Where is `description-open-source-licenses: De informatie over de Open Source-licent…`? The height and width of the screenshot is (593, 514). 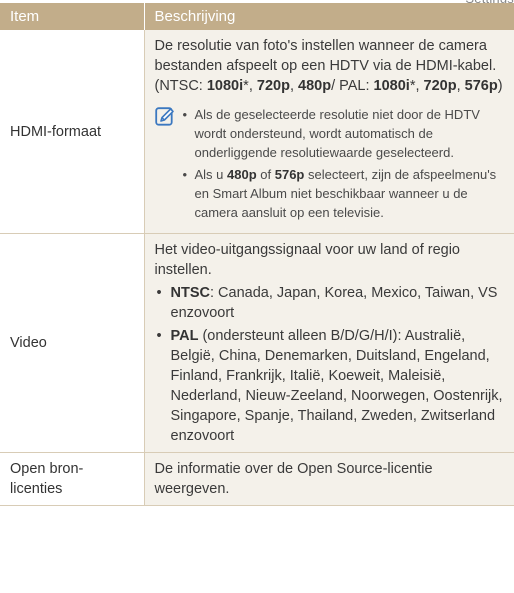
description-open-source-licenses: De informatie over de Open Source-licent… is located at coordinates (329, 479).